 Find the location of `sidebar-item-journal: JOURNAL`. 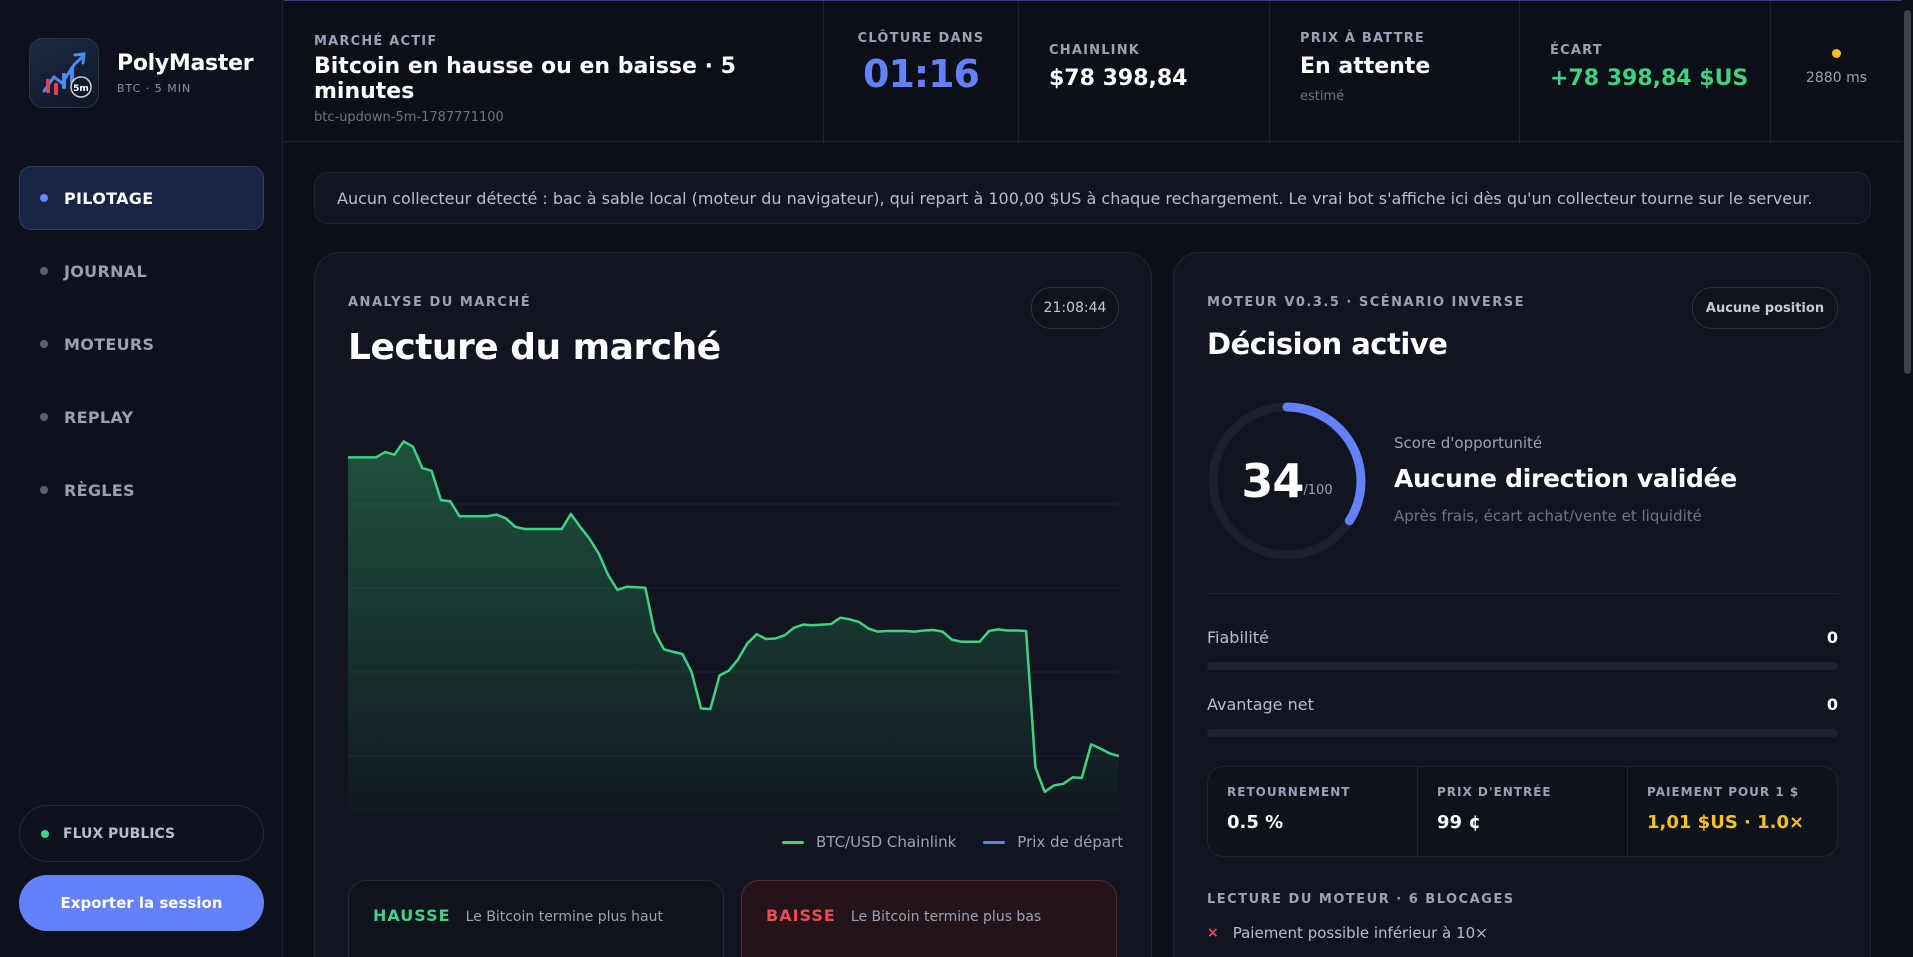

sidebar-item-journal: JOURNAL is located at coordinates (141, 271).